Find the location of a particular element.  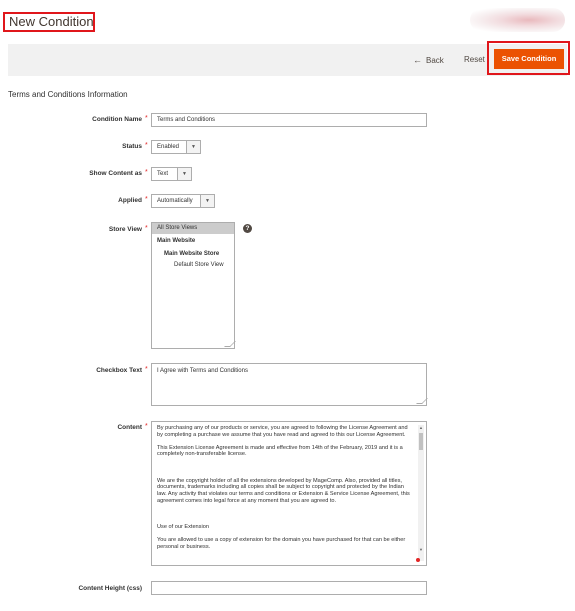

arrow-left-icon: ← is located at coordinates (417, 60).